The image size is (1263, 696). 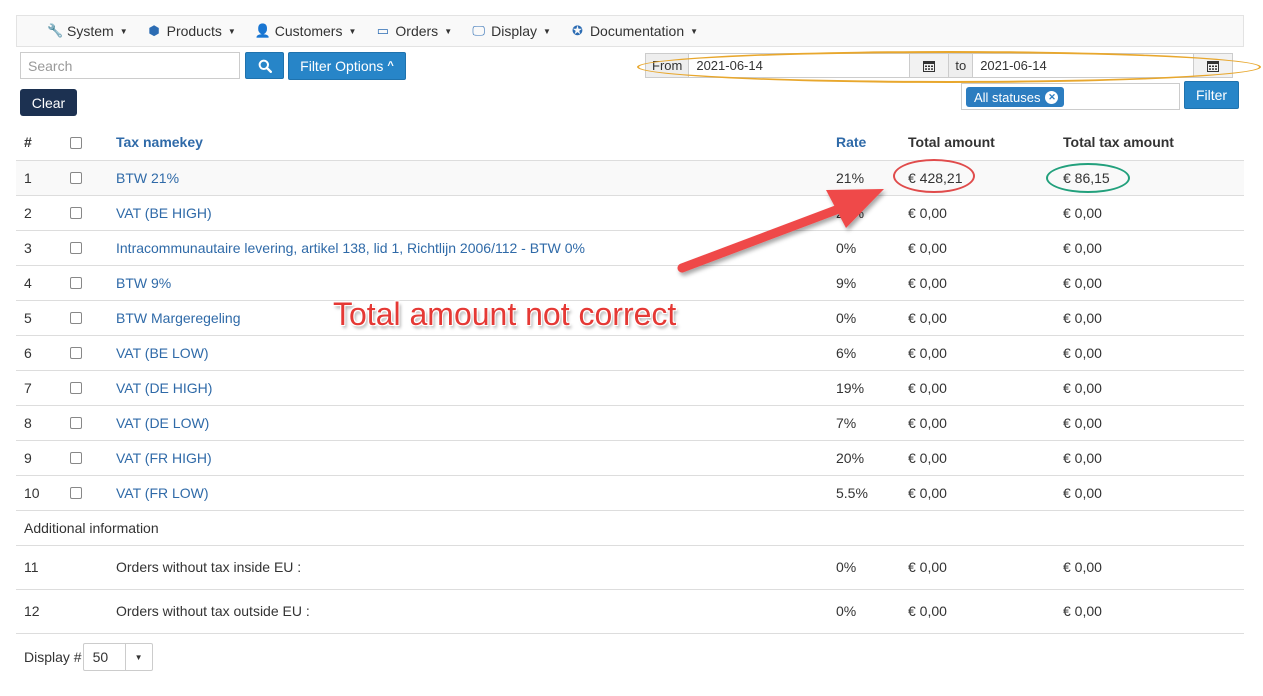 I want to click on tax-name-link: BTW 9%, so click(x=143, y=283).